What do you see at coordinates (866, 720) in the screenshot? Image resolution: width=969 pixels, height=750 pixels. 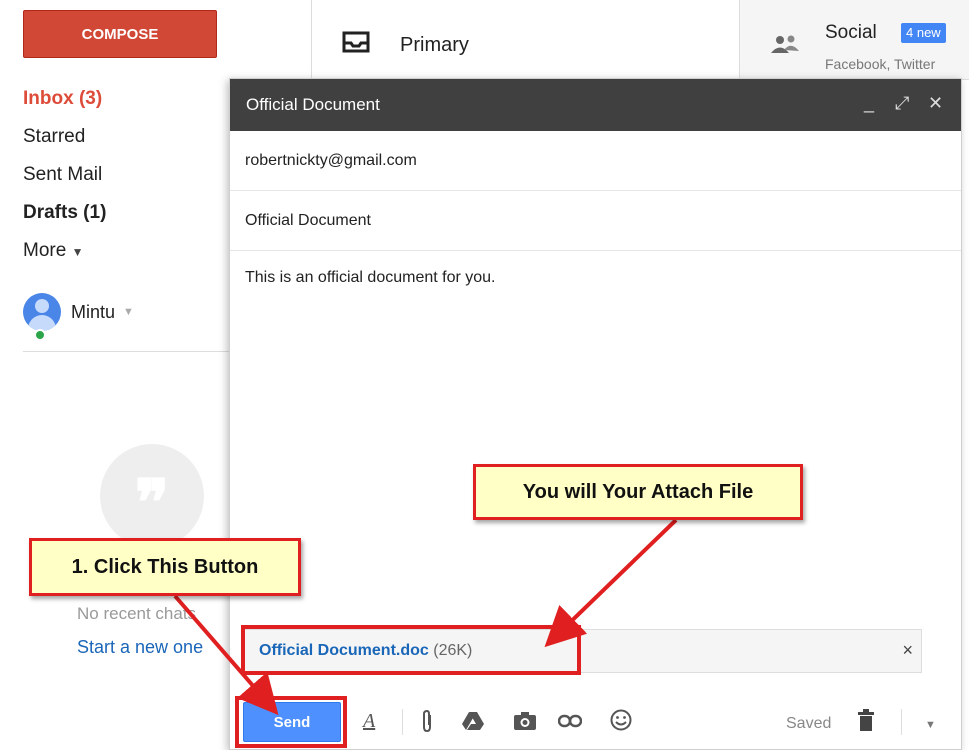 I see `trash-icon` at bounding box center [866, 720].